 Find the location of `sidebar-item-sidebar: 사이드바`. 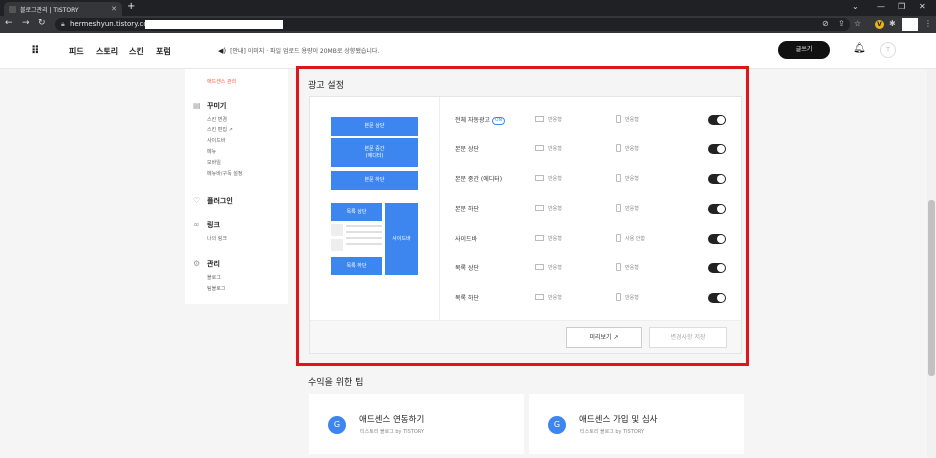

sidebar-item-sidebar: 사이드바 is located at coordinates (216, 140).